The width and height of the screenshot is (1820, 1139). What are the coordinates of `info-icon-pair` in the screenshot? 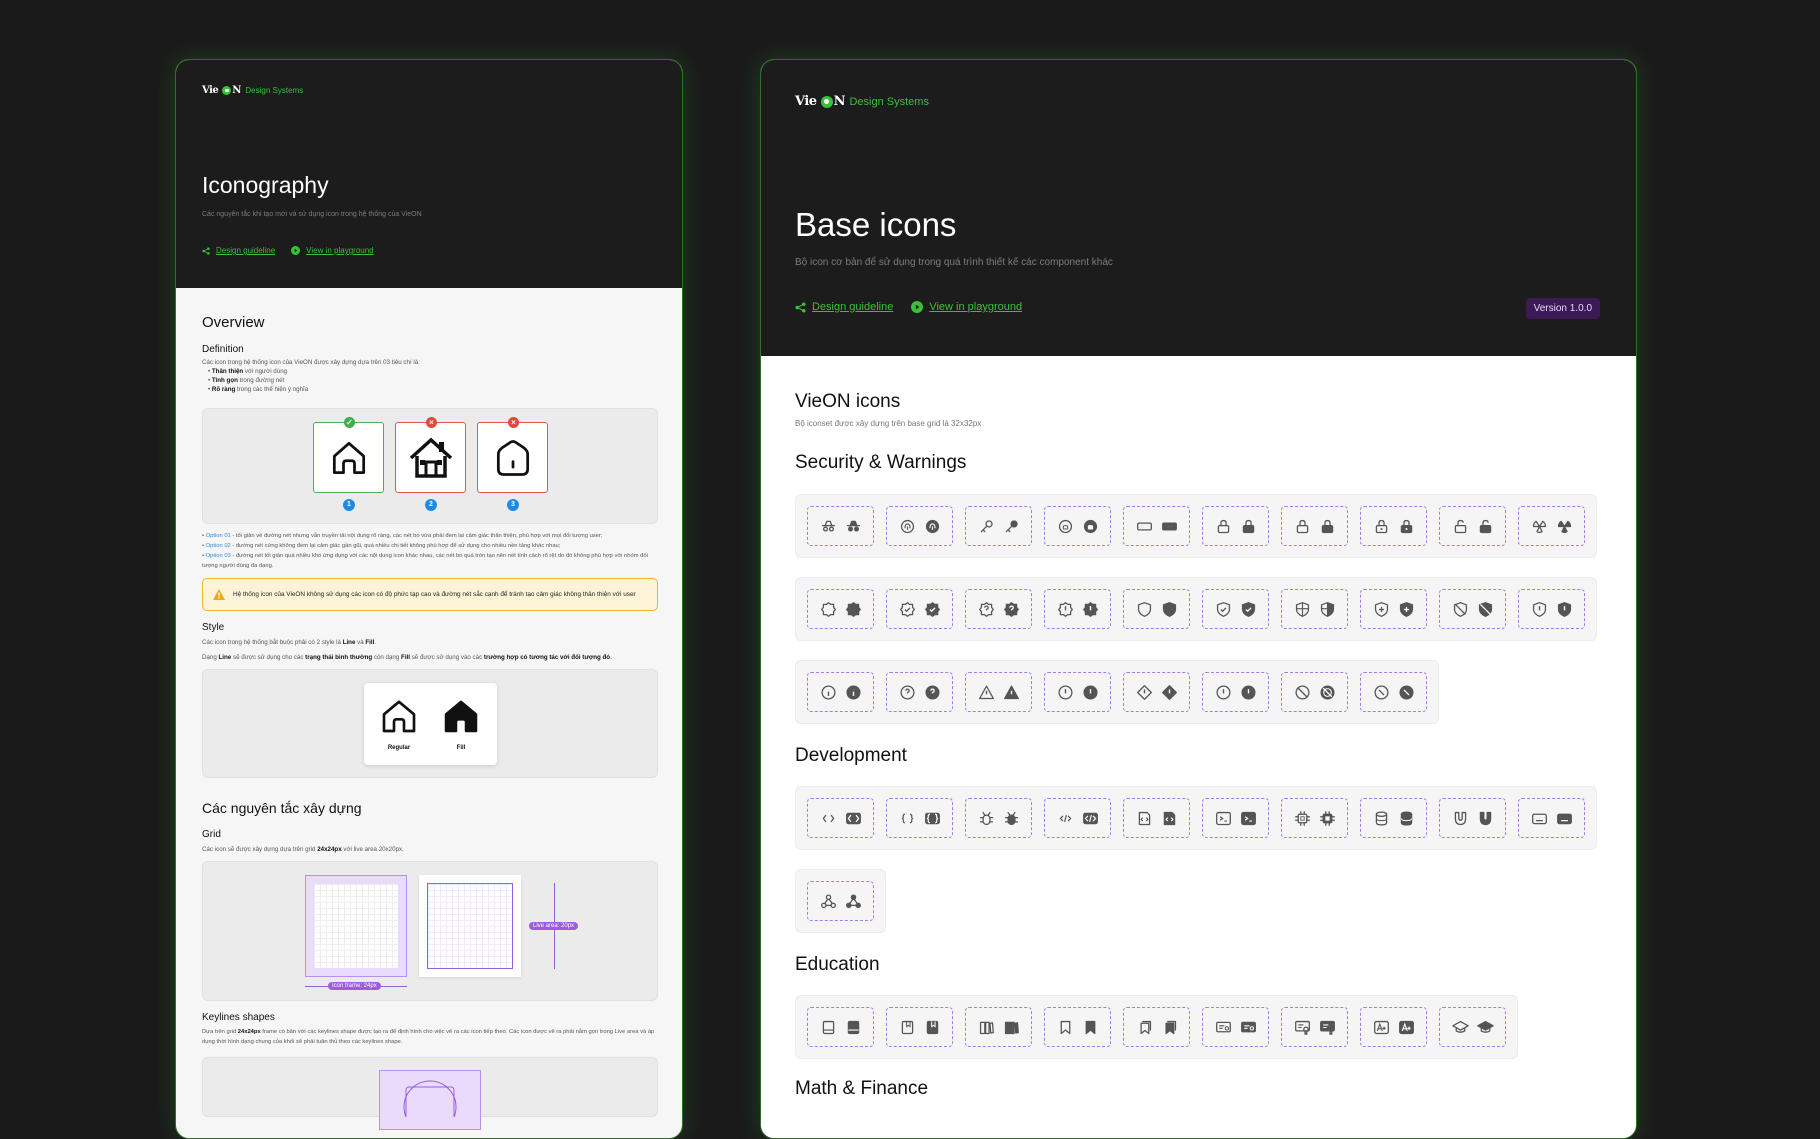 It's located at (840, 692).